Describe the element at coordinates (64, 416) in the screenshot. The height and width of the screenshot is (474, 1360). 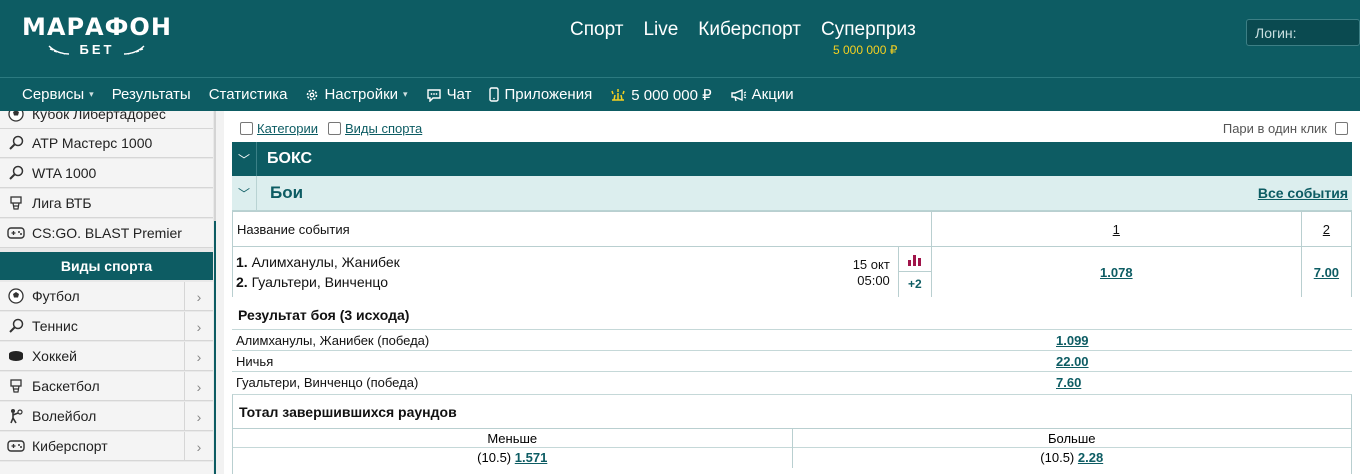
I see `sidebar-item-label: Волейбол` at that location.